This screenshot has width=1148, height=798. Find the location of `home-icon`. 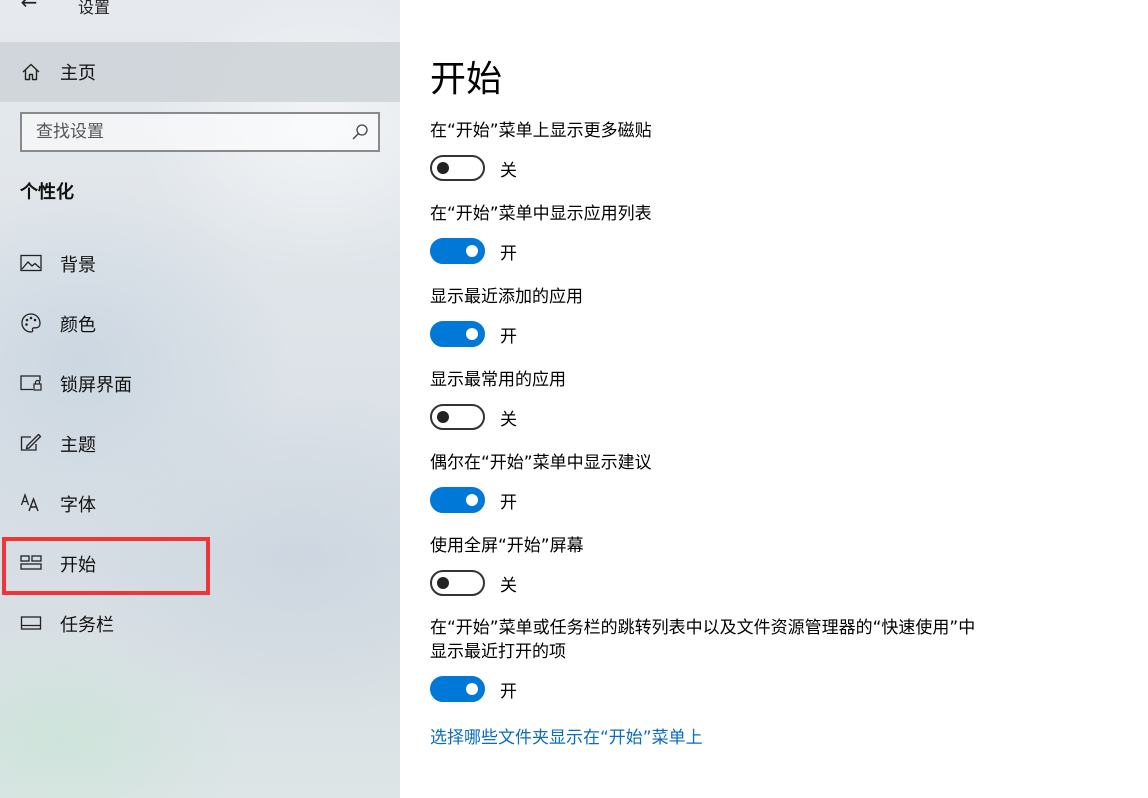

home-icon is located at coordinates (31, 72).